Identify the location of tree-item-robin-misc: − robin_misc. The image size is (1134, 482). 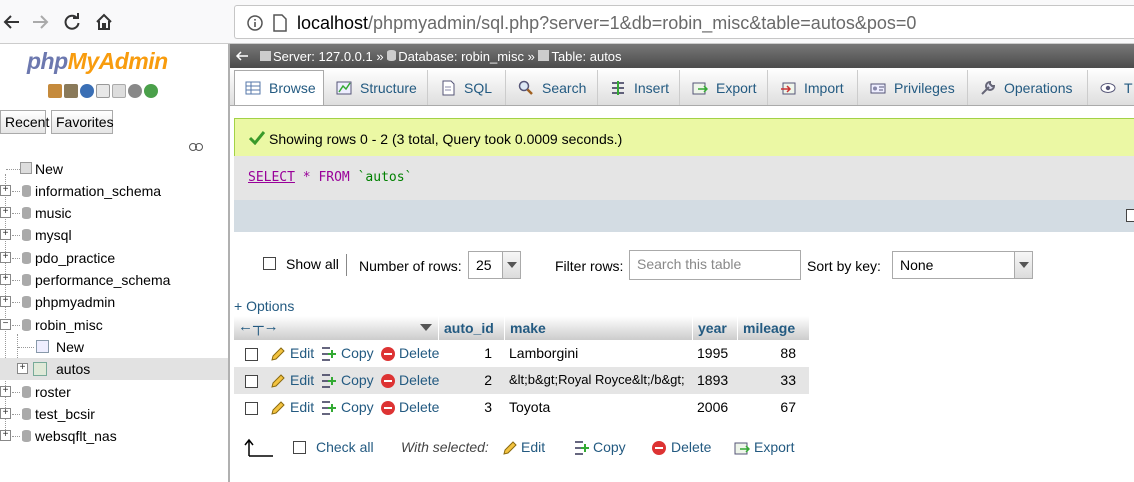
(114, 325).